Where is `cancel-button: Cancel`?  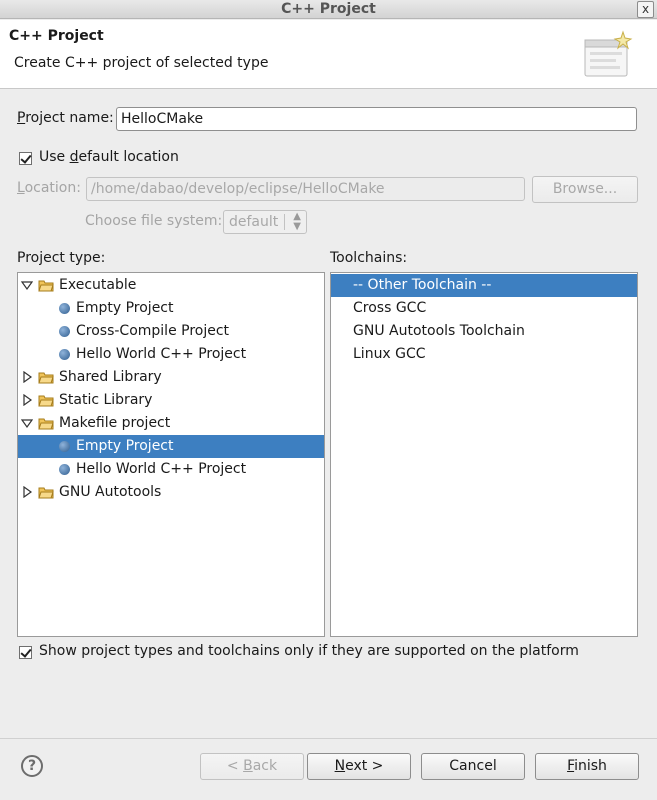 cancel-button: Cancel is located at coordinates (473, 766).